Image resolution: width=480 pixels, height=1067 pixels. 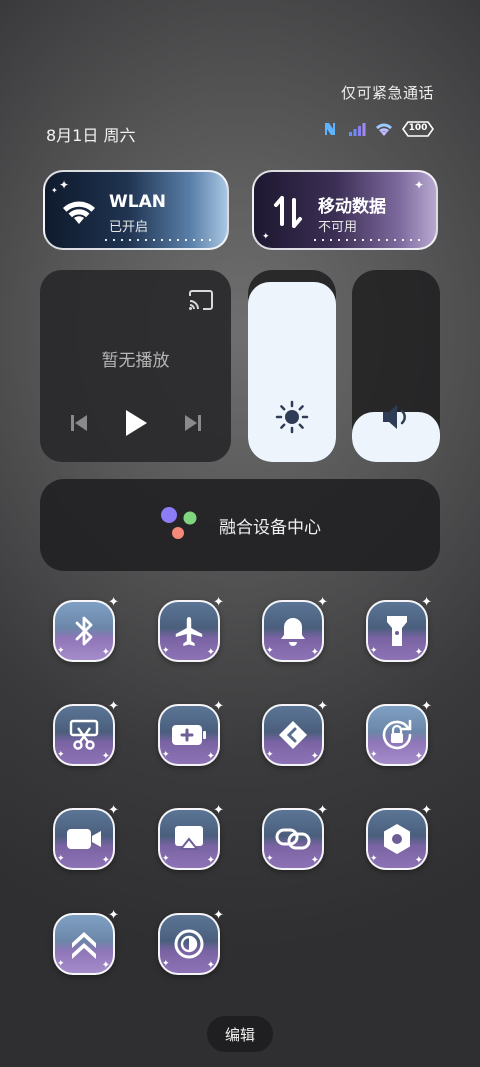 I want to click on media-controls, so click(x=135, y=425).